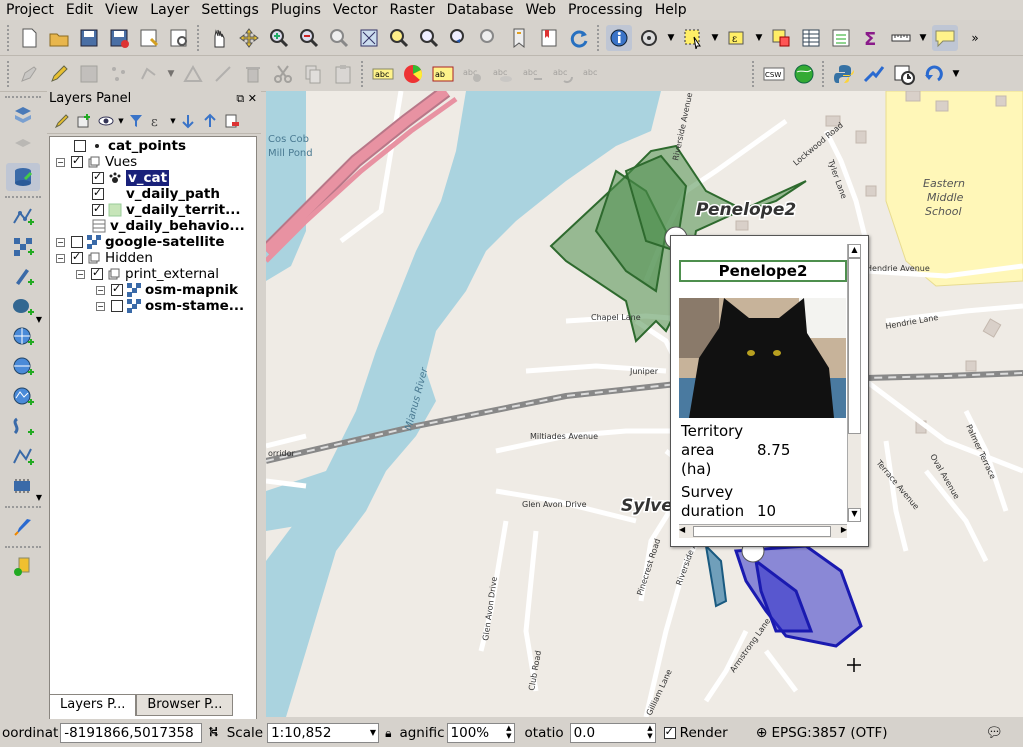  What do you see at coordinates (29, 38) in the screenshot?
I see `new-project-icon` at bounding box center [29, 38].